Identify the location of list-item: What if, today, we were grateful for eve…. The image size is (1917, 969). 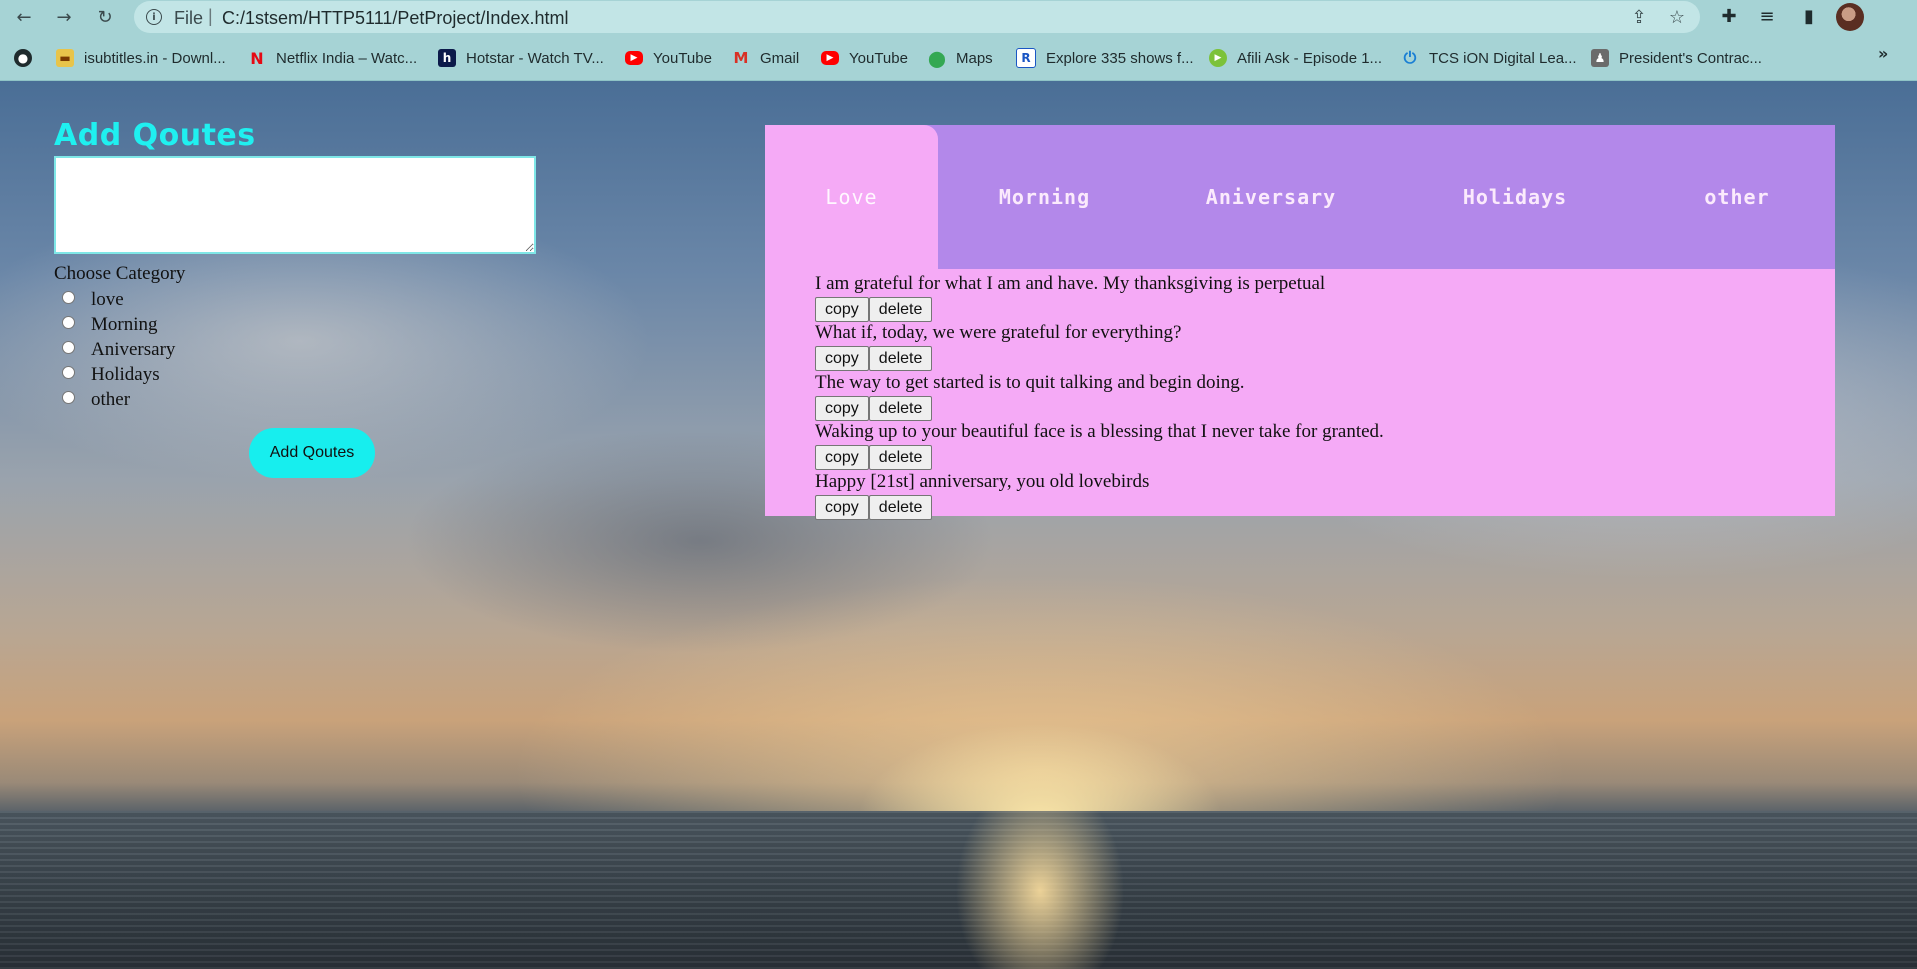
(998, 346).